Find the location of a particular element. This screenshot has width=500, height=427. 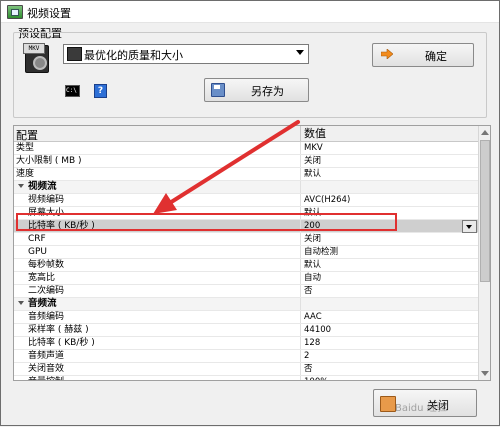

close-icon is located at coordinates (388, 404).